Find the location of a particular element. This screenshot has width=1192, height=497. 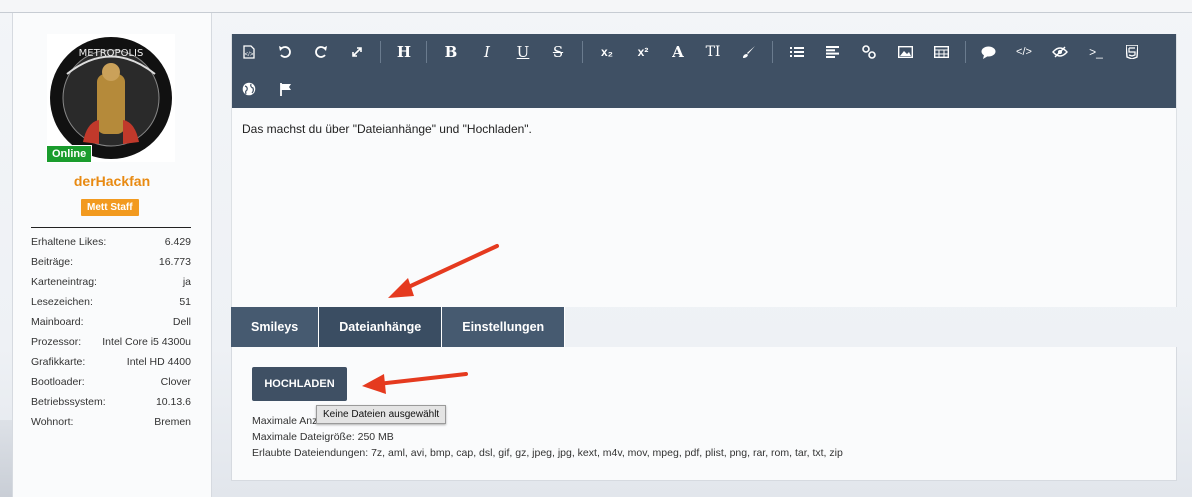

stat-row: Prozessor: Intel Core i5 4300u is located at coordinates (111, 345).